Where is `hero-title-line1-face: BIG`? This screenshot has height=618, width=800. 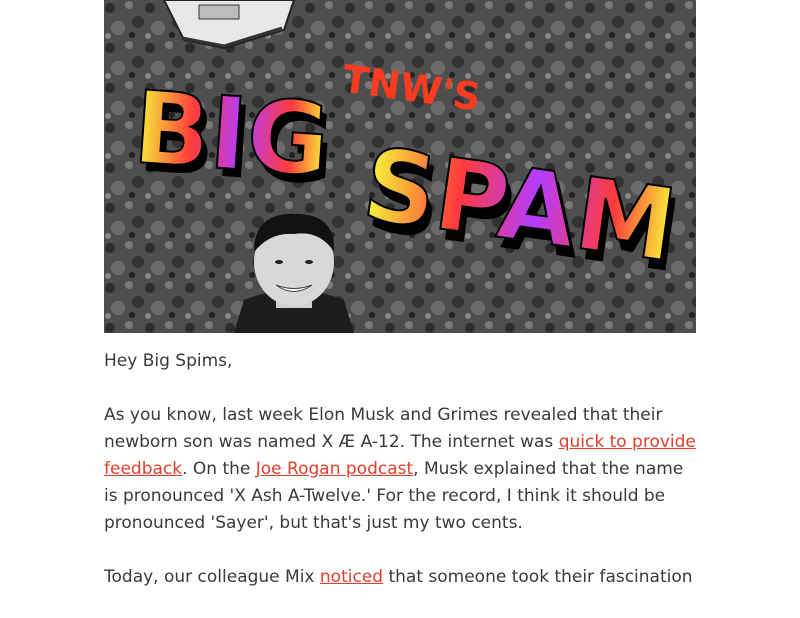 hero-title-line1-face: BIG is located at coordinates (231, 134).